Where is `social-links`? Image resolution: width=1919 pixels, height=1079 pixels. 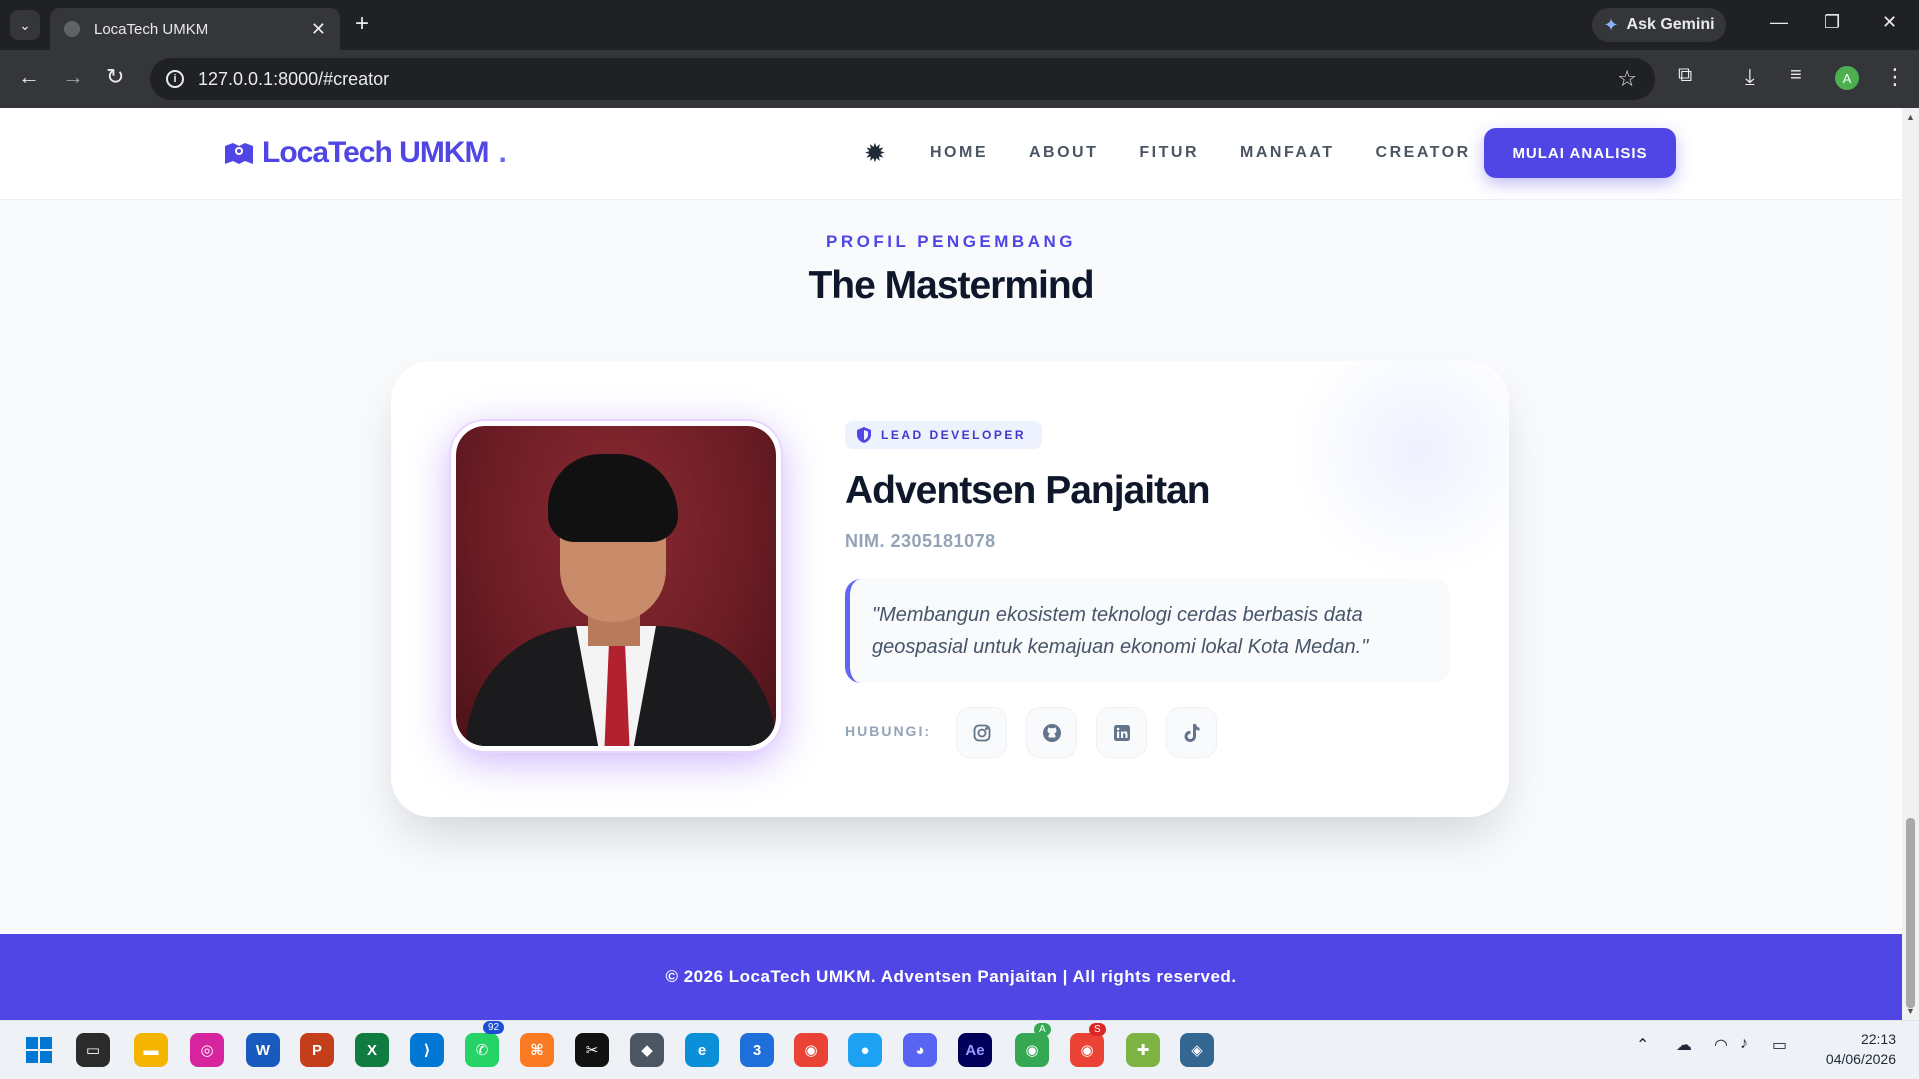 social-links is located at coordinates (1086, 732).